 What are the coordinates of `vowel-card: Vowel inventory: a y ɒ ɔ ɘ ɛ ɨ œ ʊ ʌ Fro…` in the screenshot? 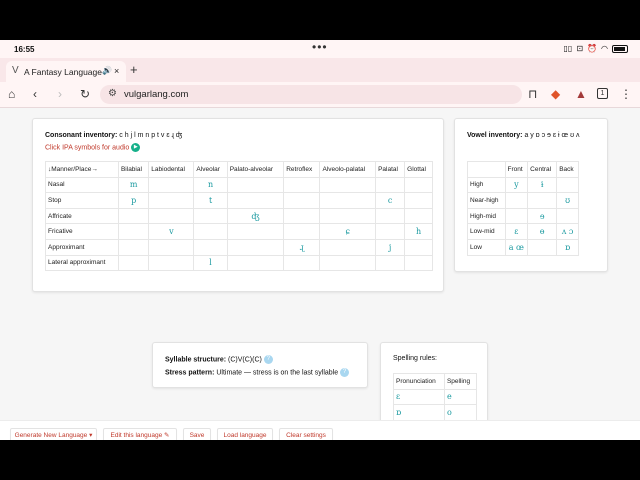 It's located at (531, 195).